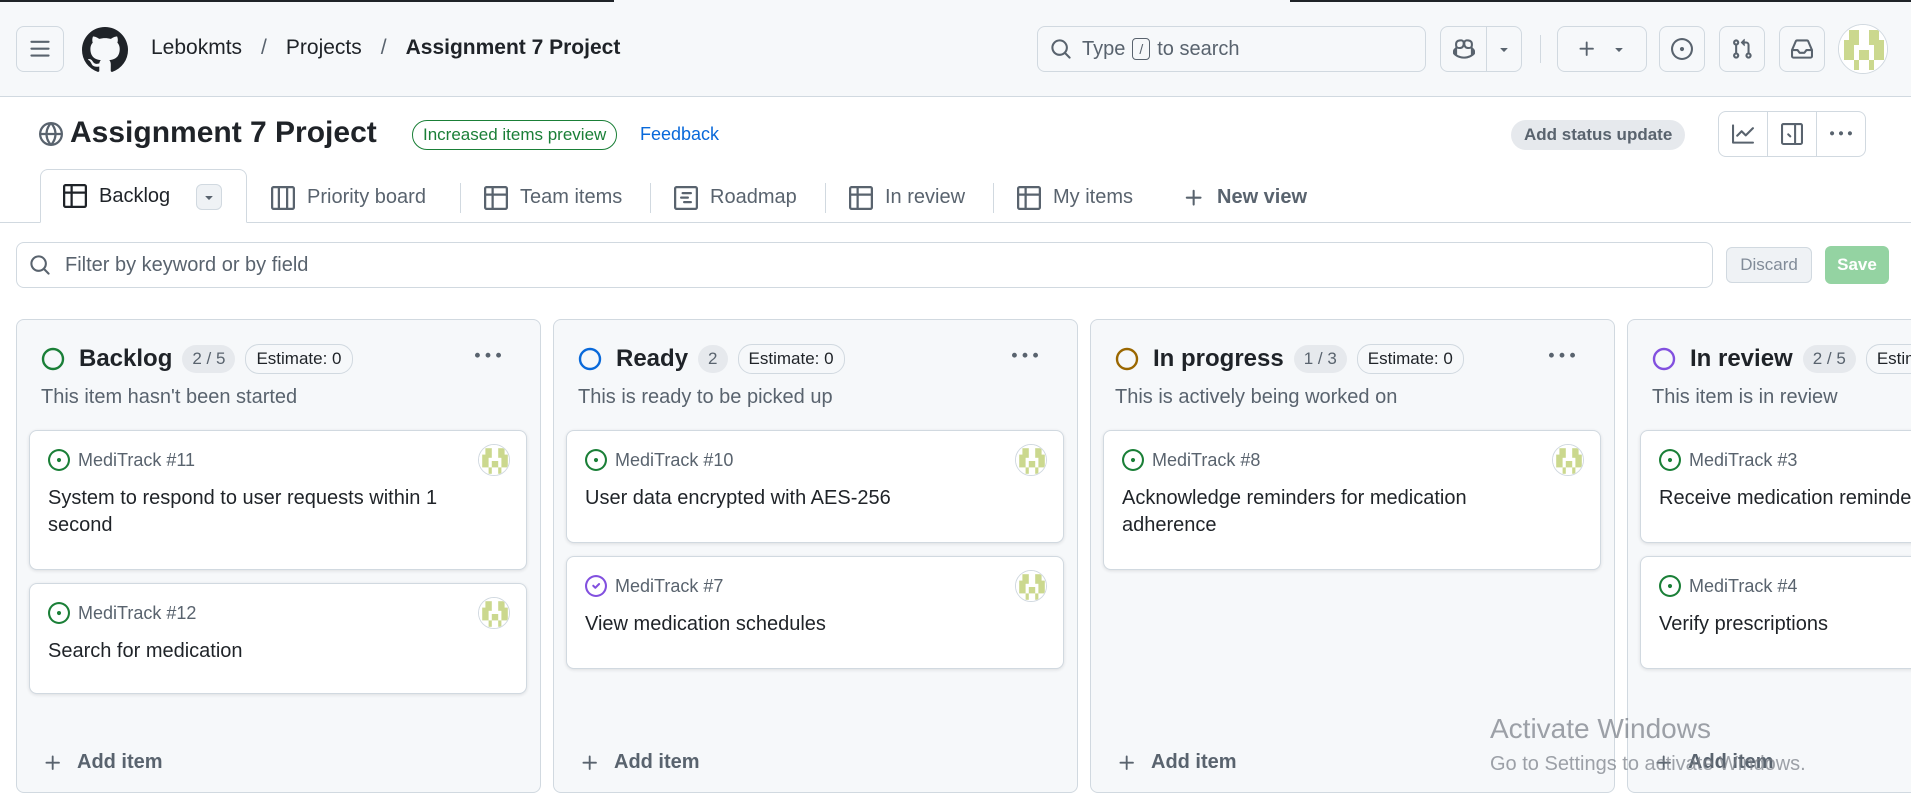 This screenshot has height=808, width=1911. Describe the element at coordinates (1857, 265) in the screenshot. I see `save-button: Save` at that location.